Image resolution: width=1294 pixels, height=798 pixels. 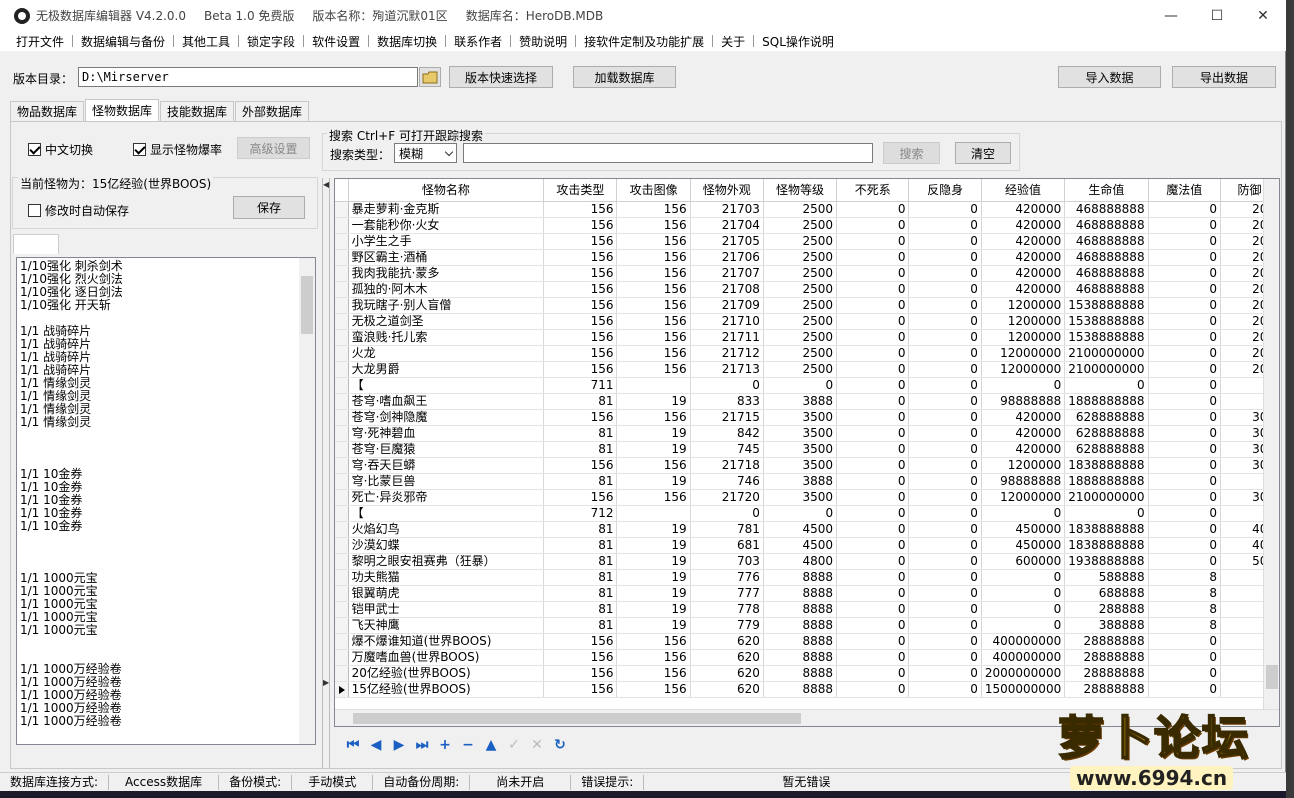 What do you see at coordinates (727, 481) in the screenshot?
I see `table-cell: 746` at bounding box center [727, 481].